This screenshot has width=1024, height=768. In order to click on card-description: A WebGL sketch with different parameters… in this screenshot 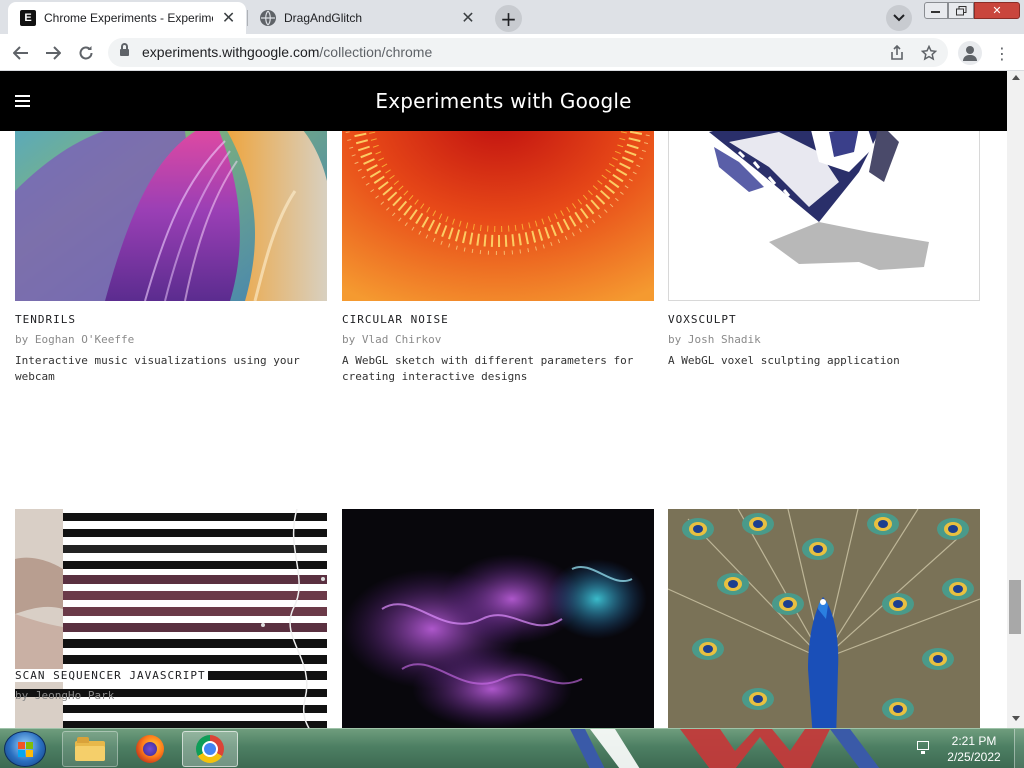, I will do `click(488, 368)`.